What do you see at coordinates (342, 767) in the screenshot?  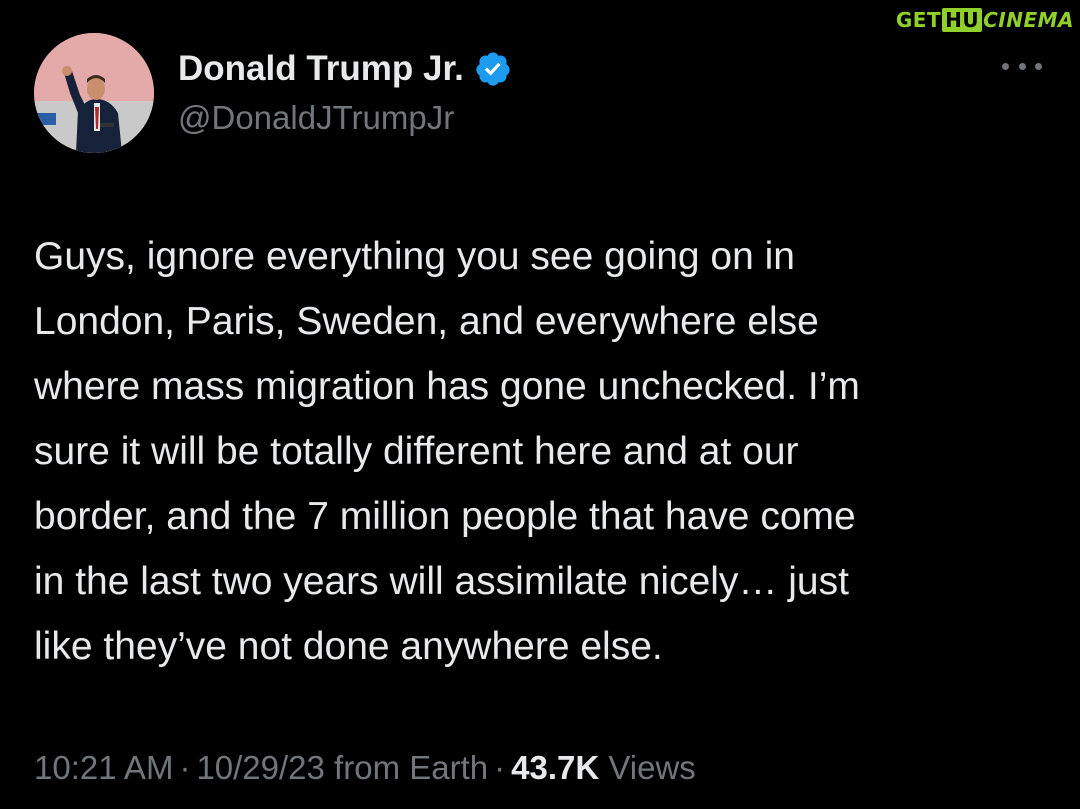 I see `tweet-date: 10/29/23 from Earth` at bounding box center [342, 767].